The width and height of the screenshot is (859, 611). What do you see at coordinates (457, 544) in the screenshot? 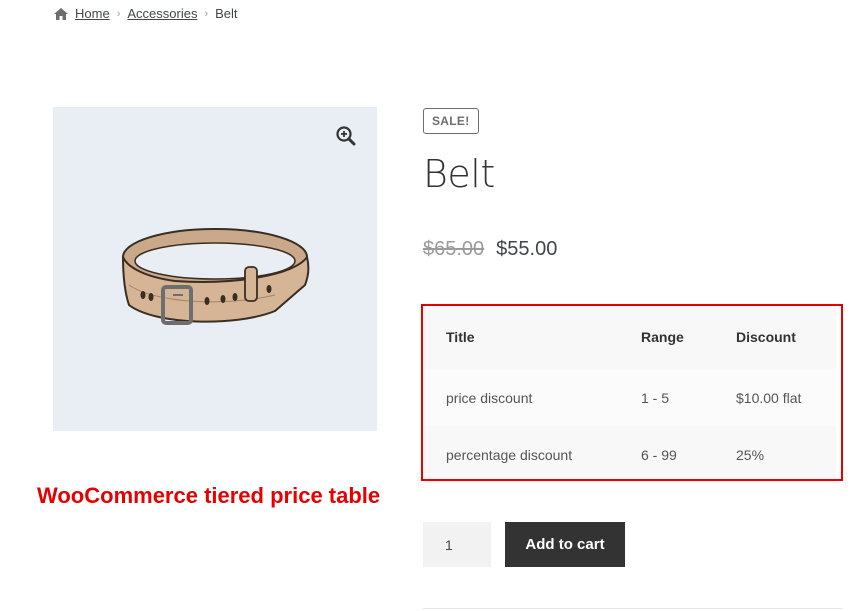
I see `quantity-input` at bounding box center [457, 544].